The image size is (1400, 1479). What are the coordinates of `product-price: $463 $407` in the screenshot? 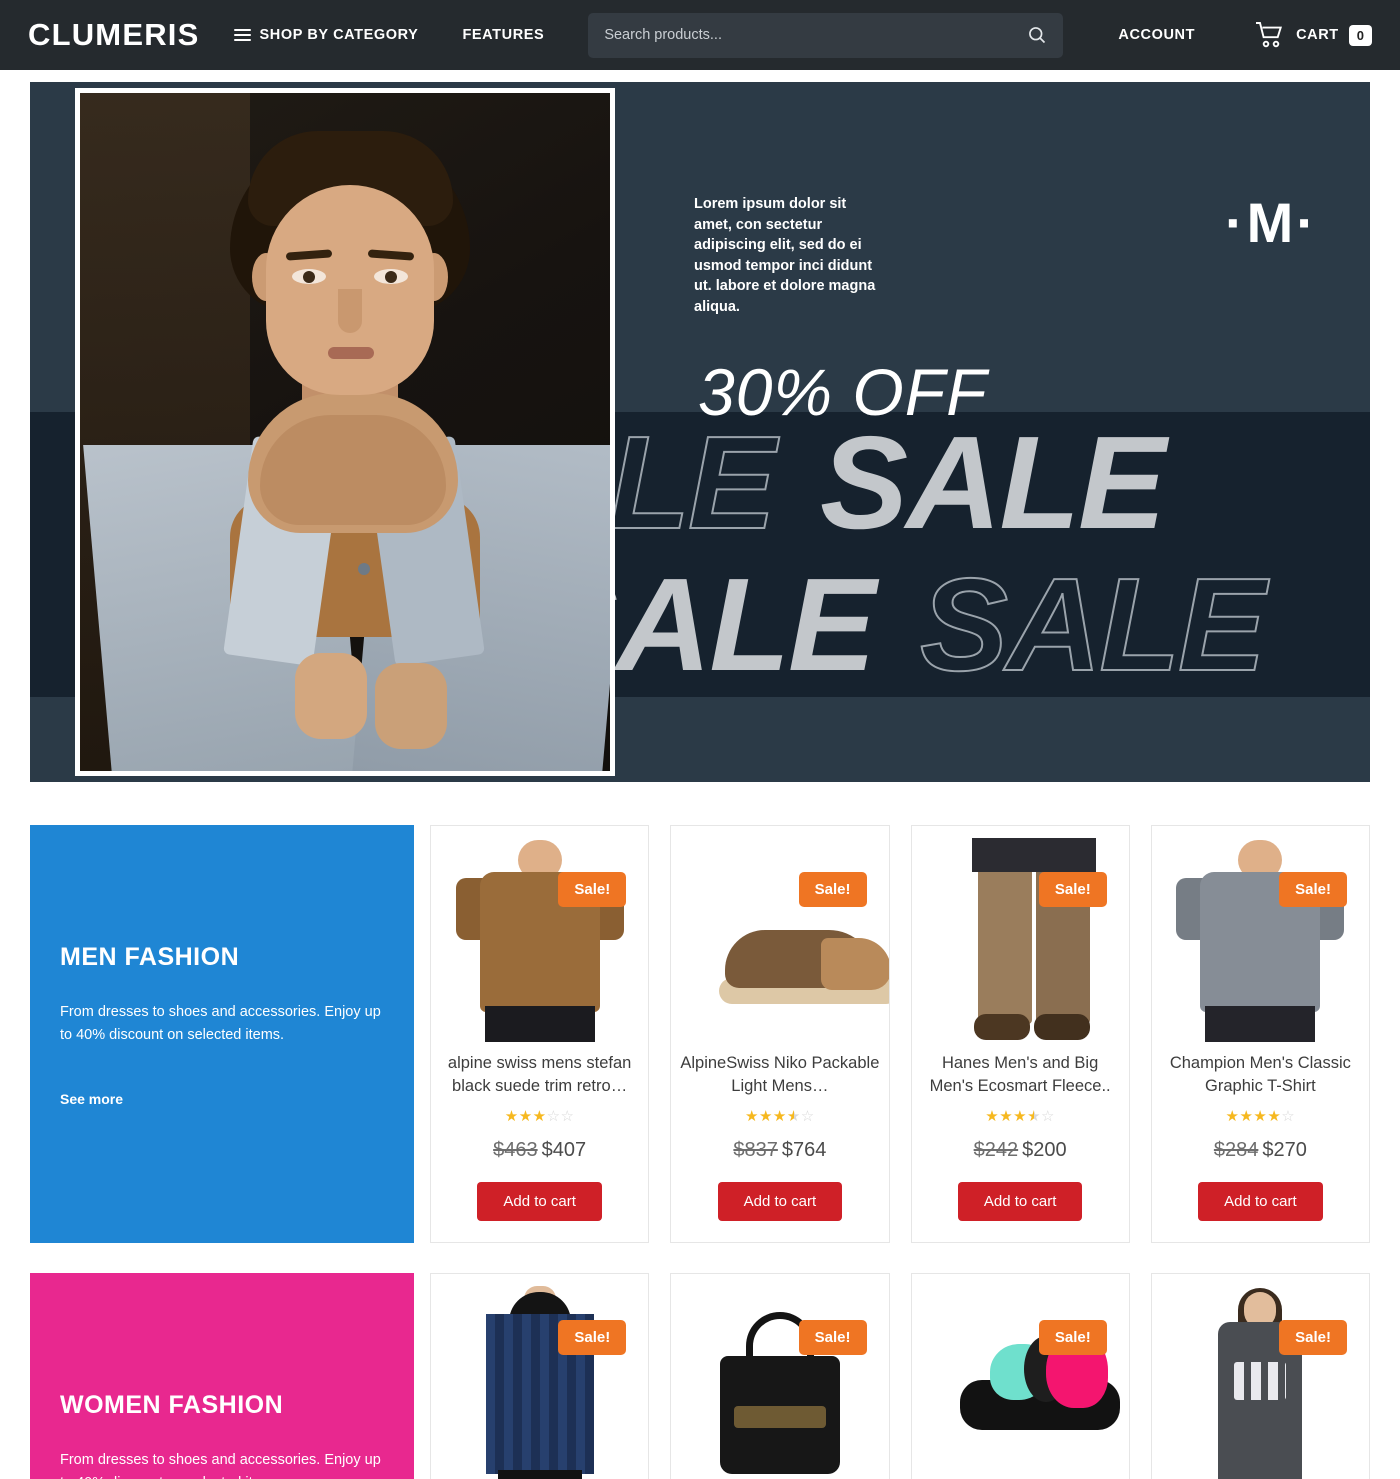 It's located at (539, 1150).